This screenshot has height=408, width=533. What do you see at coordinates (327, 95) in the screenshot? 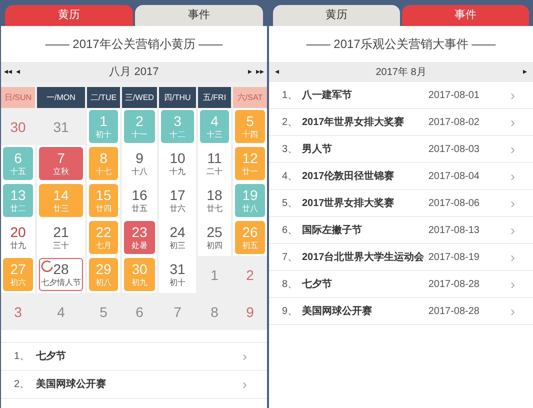
I see `event-name: 八一建军节` at bounding box center [327, 95].